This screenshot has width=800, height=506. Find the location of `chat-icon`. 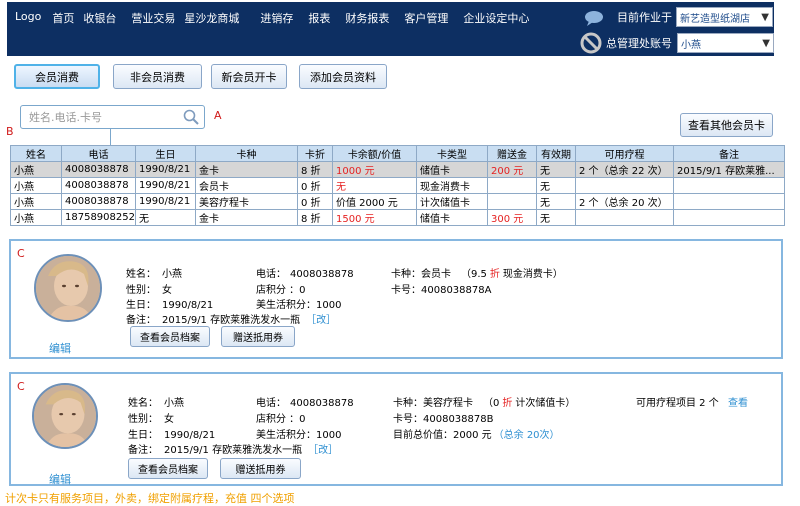

chat-icon is located at coordinates (594, 18).